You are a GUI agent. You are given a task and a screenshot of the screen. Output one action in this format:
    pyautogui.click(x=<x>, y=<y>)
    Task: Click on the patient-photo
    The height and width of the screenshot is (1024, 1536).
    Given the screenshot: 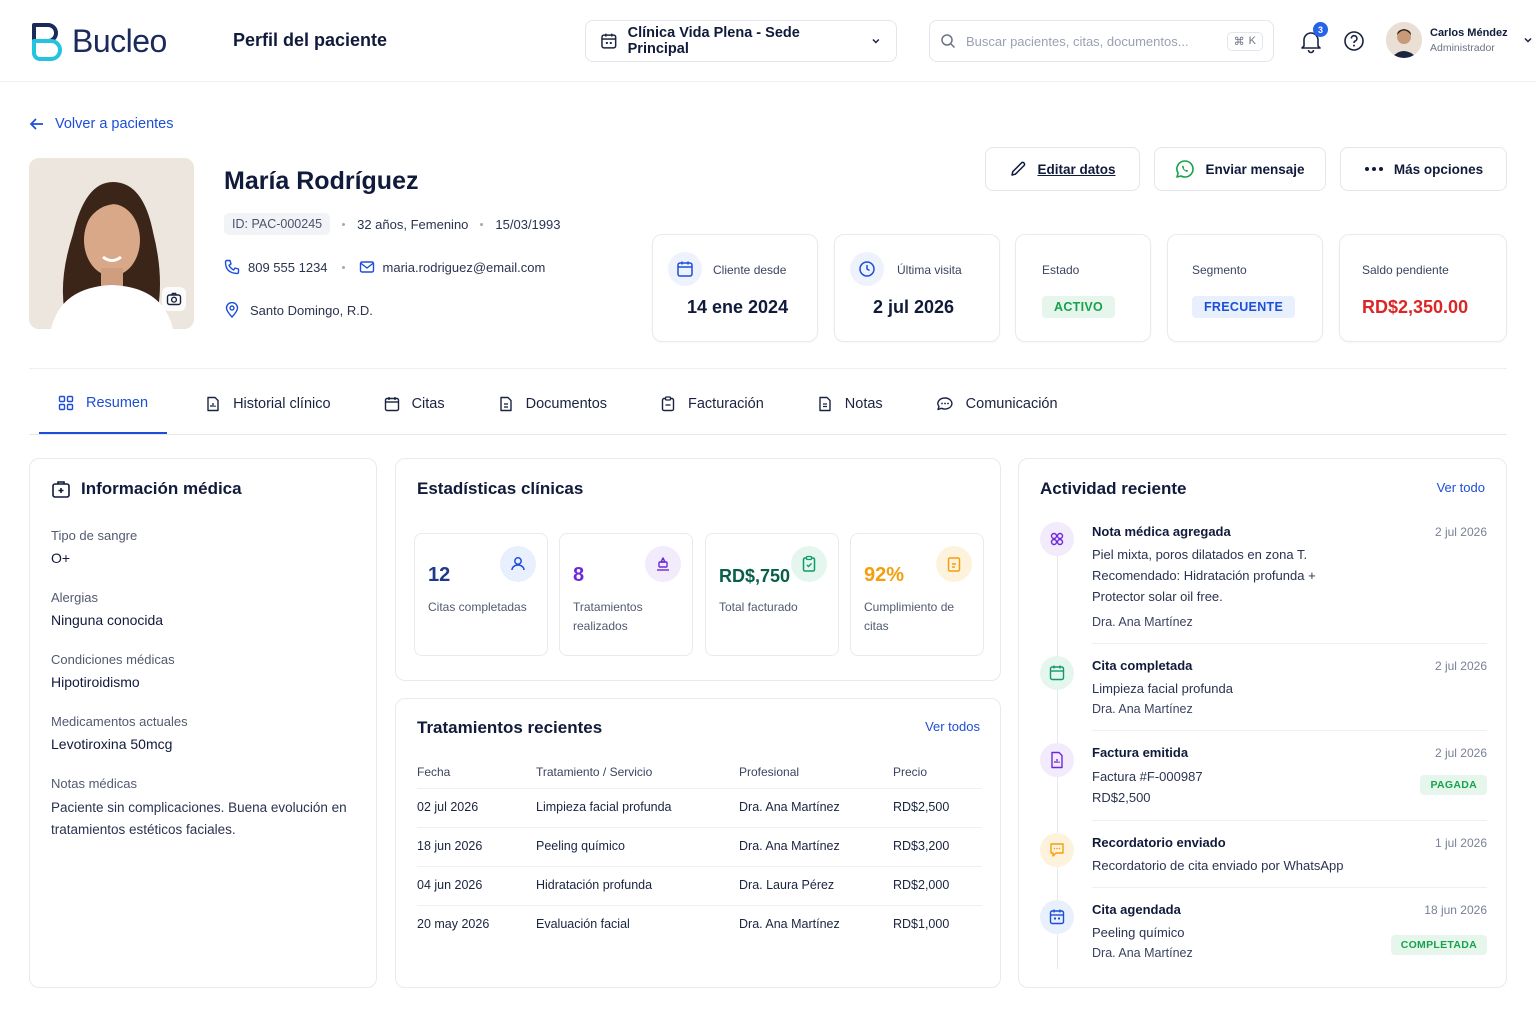 What is the action you would take?
    pyautogui.click(x=111, y=243)
    